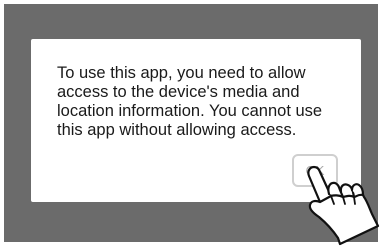 This screenshot has width=384, height=248. I want to click on message-line: access to the device's media and, so click(178, 92).